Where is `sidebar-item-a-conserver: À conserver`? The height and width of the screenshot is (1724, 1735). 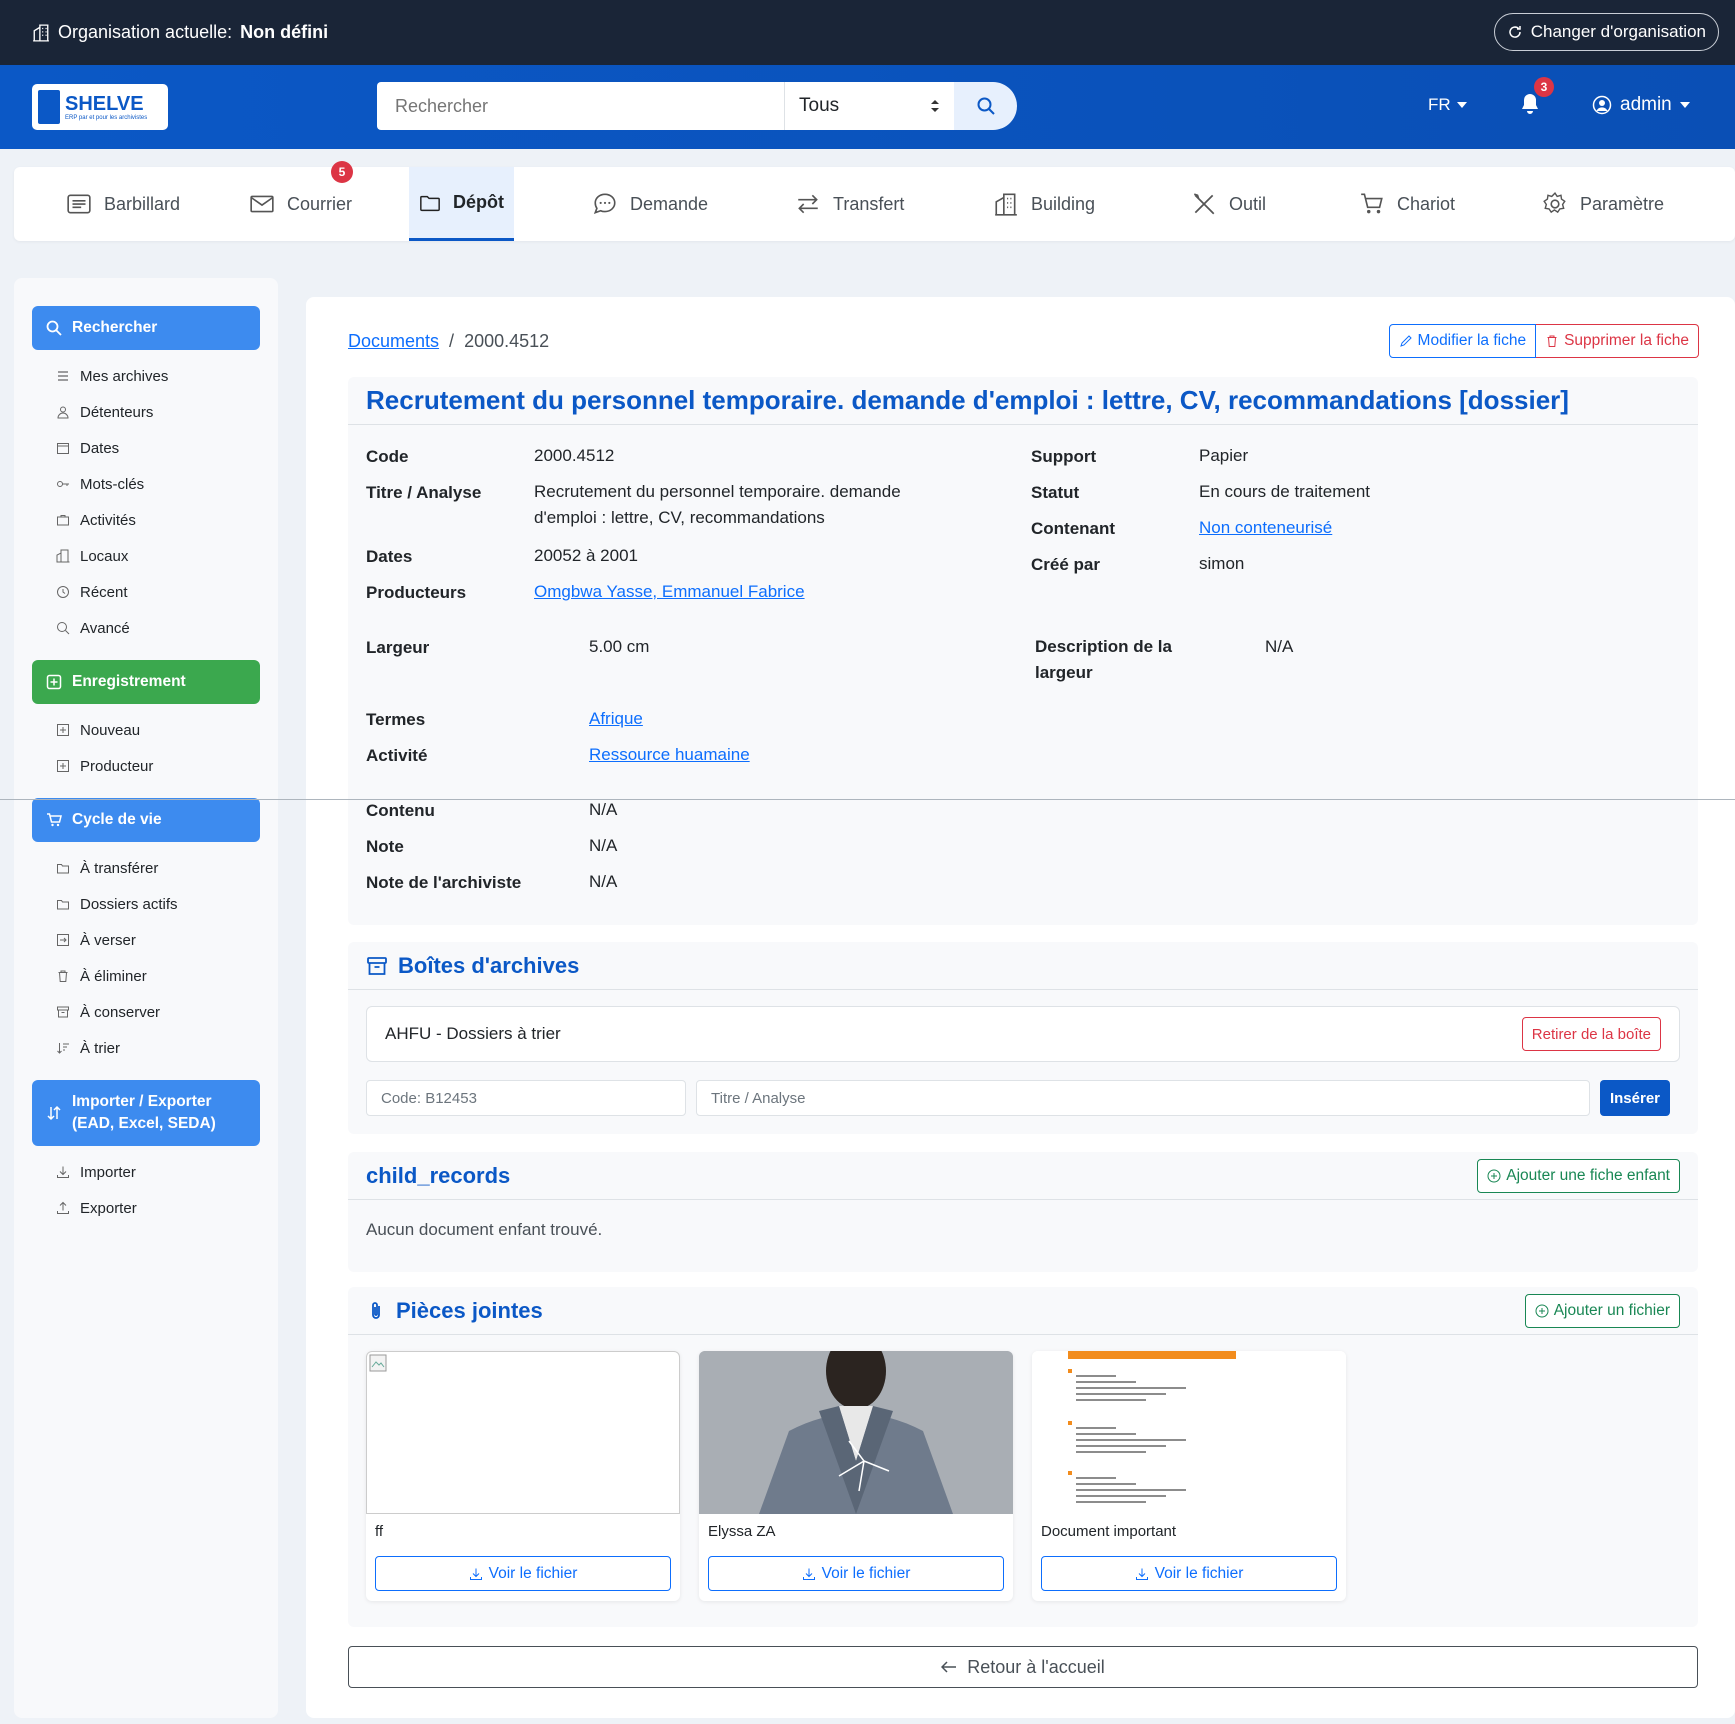
sidebar-item-a-conserver: À conserver is located at coordinates (146, 1012).